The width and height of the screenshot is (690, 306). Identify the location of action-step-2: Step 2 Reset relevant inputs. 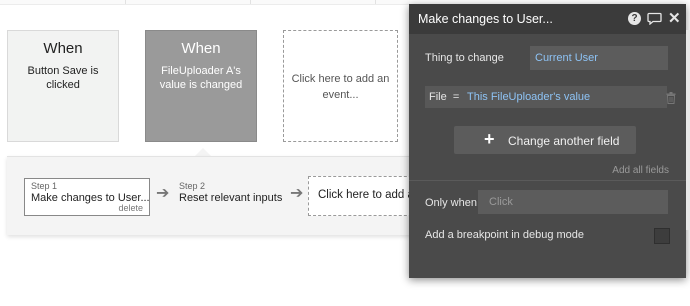
(233, 197).